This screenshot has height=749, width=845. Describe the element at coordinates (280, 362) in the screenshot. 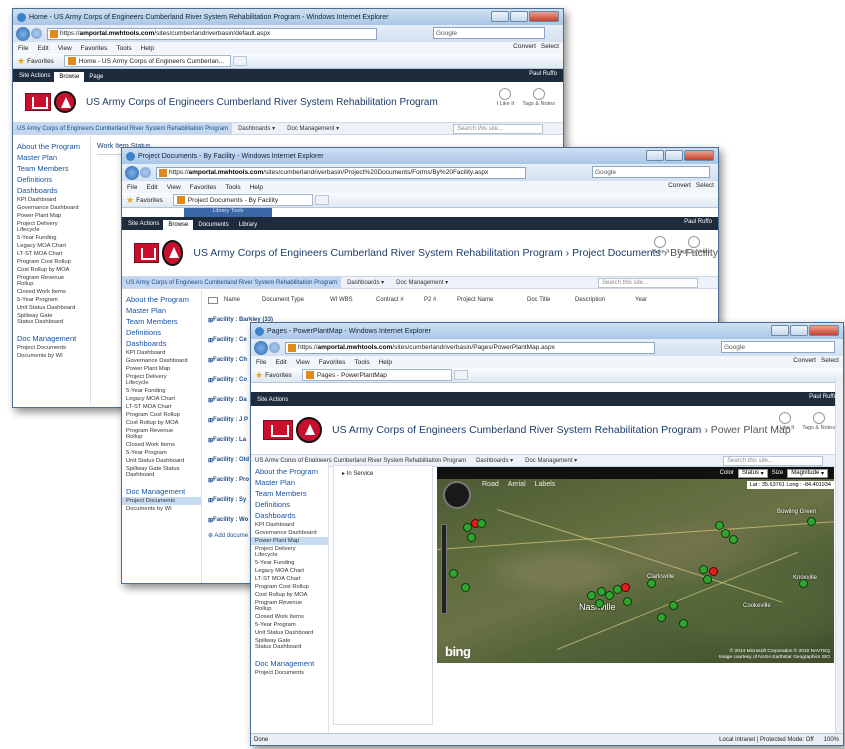

I see `menu-edit: Edit` at that location.